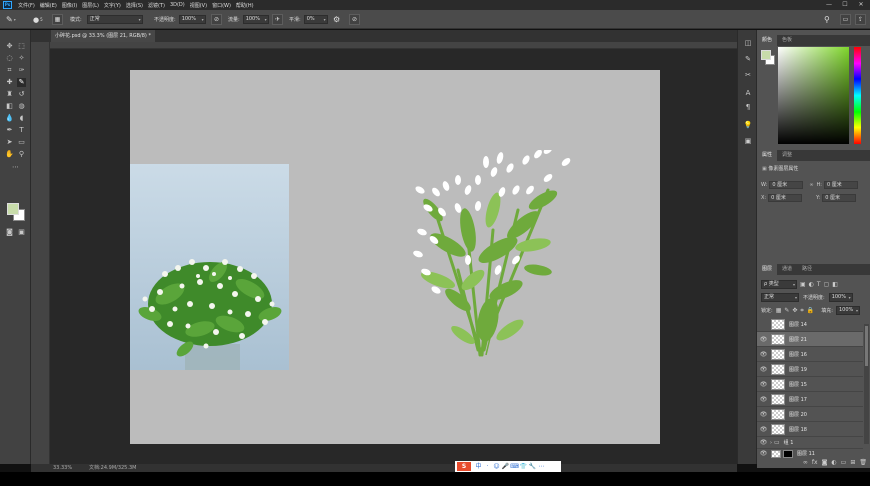 The width and height of the screenshot is (870, 486). What do you see at coordinates (9, 106) in the screenshot?
I see `eraser-tool-icon: ◧` at bounding box center [9, 106].